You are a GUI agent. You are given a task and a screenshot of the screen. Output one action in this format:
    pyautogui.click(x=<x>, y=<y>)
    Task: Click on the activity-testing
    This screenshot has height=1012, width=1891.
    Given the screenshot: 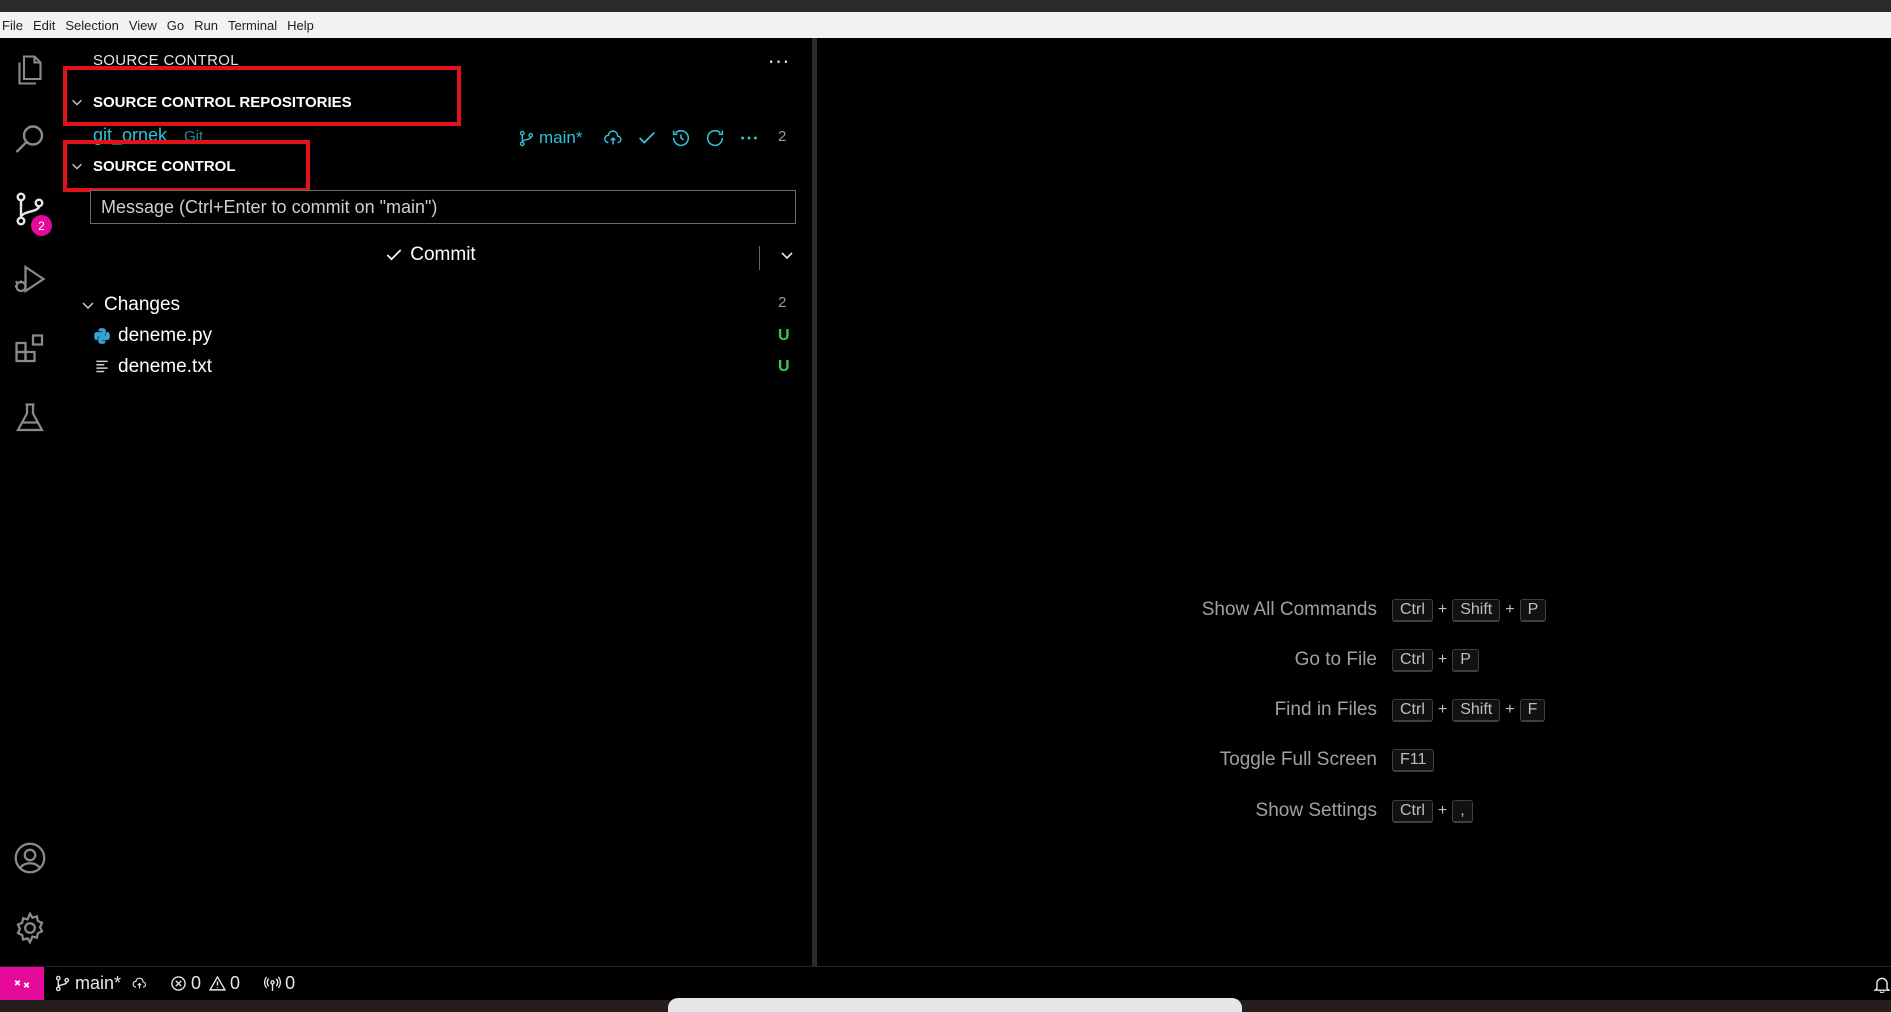 What is the action you would take?
    pyautogui.click(x=30, y=418)
    